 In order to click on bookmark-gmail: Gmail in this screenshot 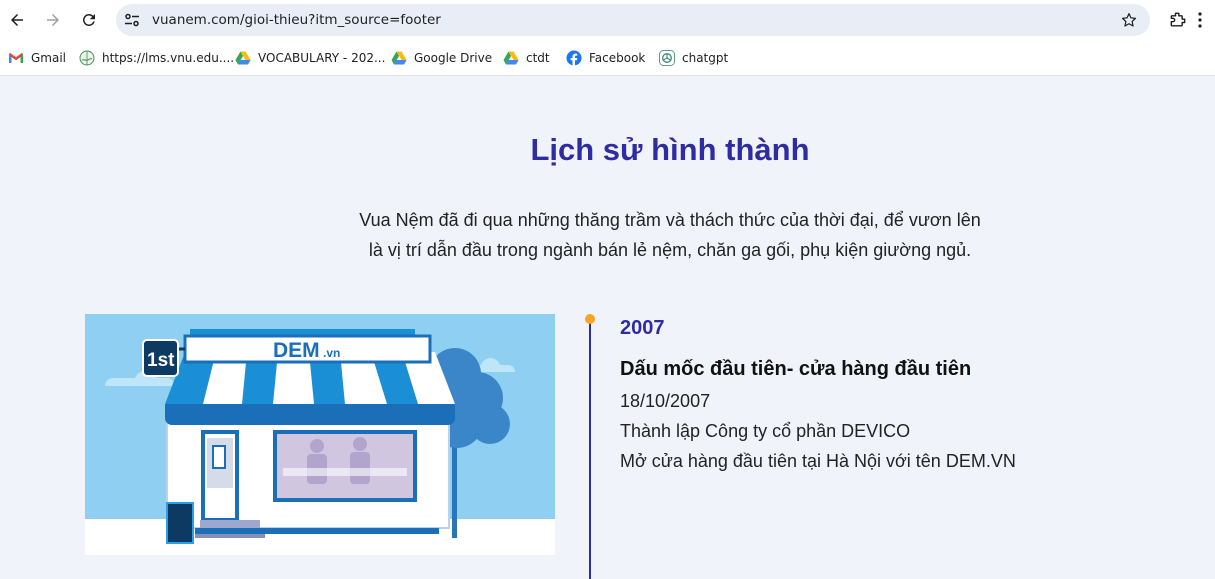, I will do `click(37, 58)`.